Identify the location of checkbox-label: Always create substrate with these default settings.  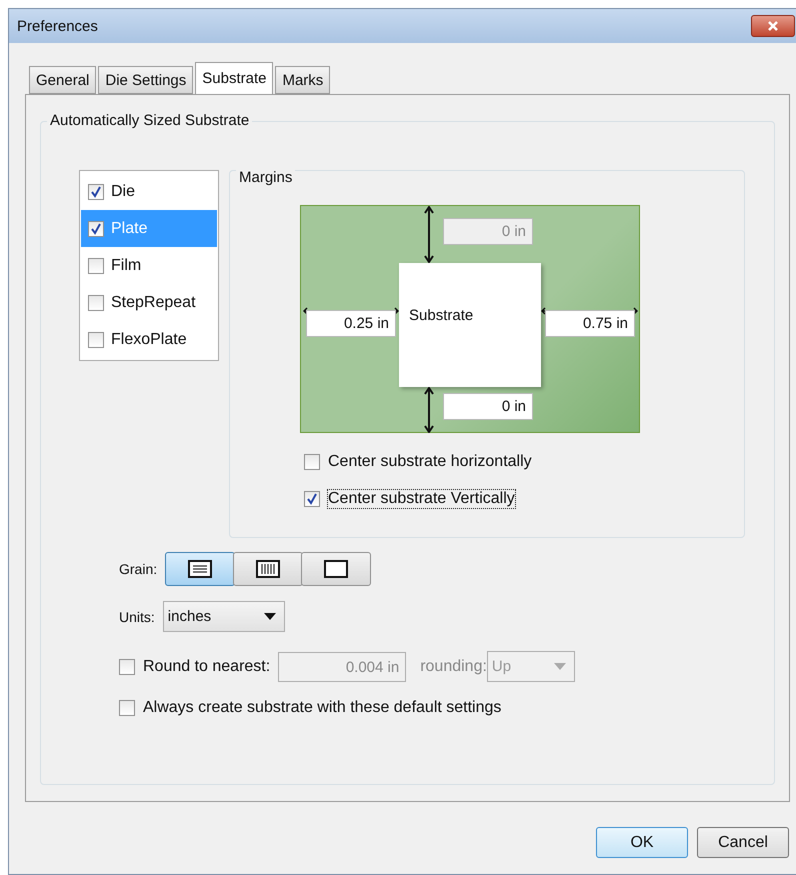
(322, 708).